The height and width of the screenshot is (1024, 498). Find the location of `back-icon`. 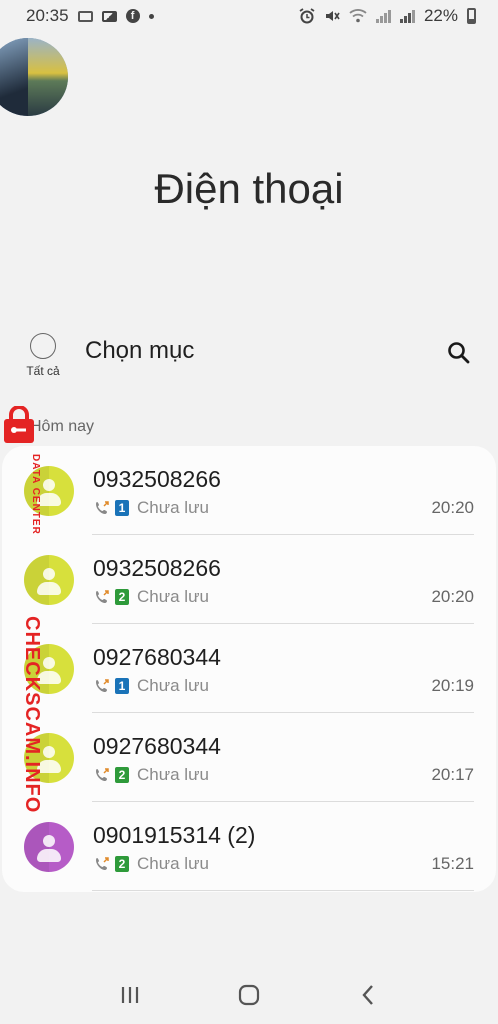

back-icon is located at coordinates (368, 995).